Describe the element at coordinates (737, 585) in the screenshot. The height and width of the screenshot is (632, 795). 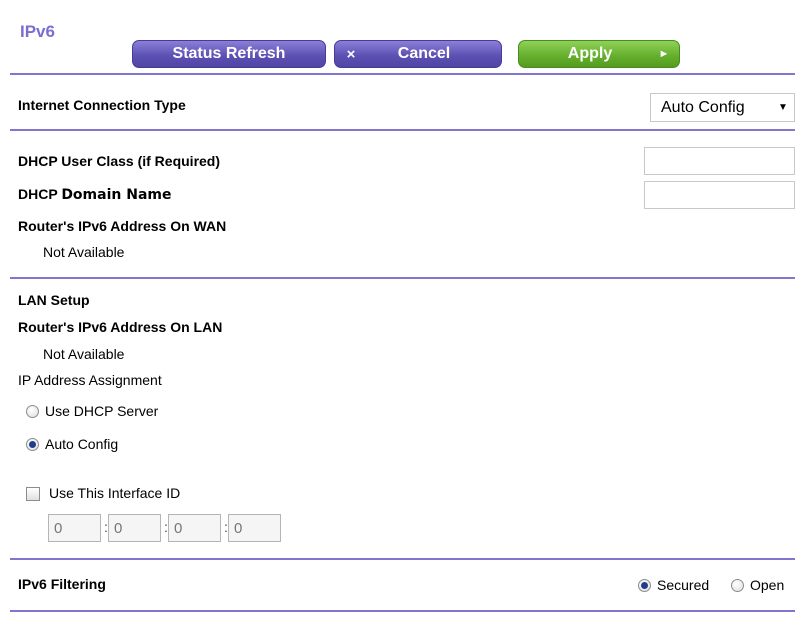
I see `filtering-open-radio` at that location.